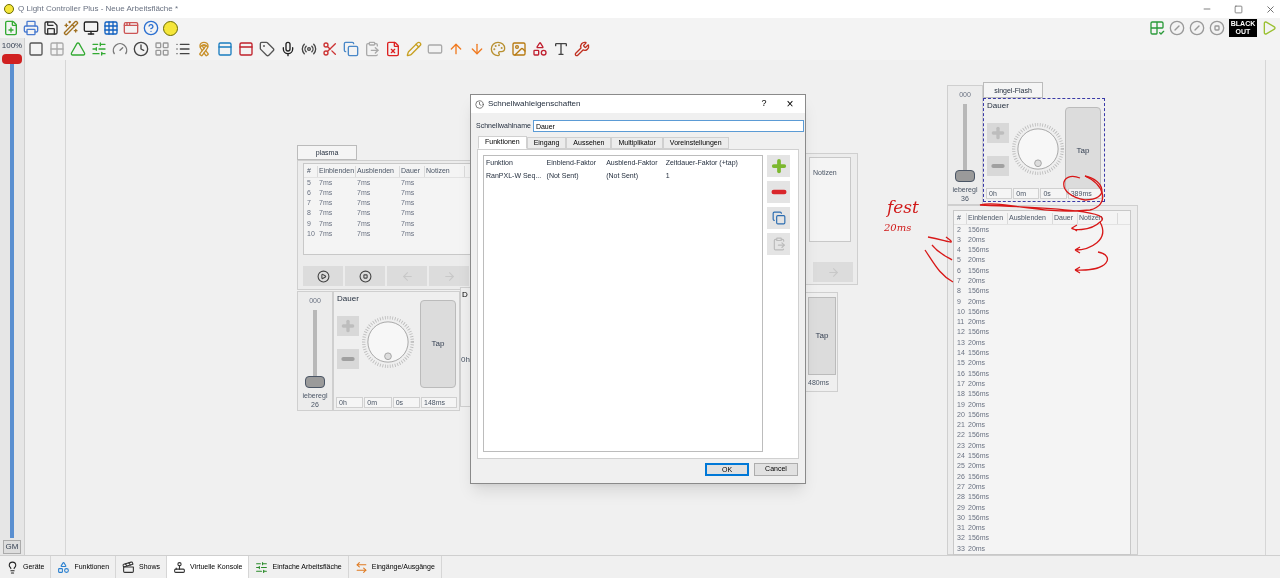  Describe the element at coordinates (129, 567) in the screenshot. I see `clapperboard-icon` at that location.